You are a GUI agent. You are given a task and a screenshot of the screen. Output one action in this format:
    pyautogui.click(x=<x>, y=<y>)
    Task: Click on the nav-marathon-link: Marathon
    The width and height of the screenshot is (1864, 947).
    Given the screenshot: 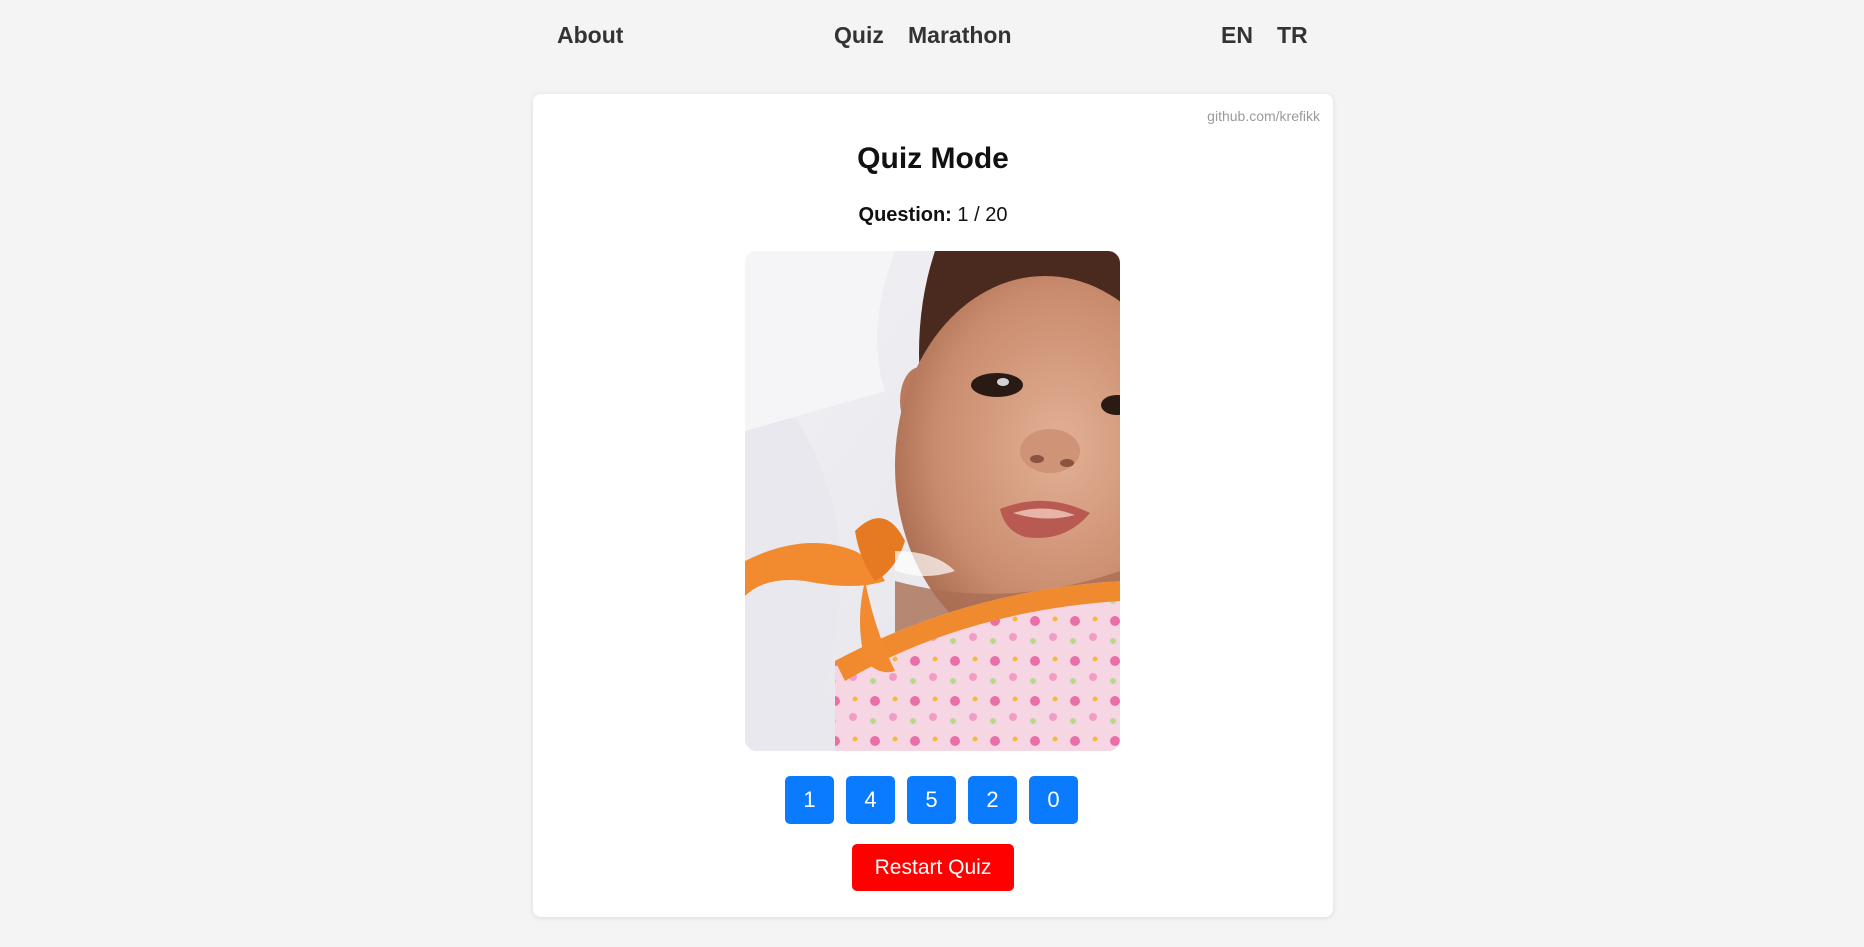 What is the action you would take?
    pyautogui.click(x=960, y=35)
    